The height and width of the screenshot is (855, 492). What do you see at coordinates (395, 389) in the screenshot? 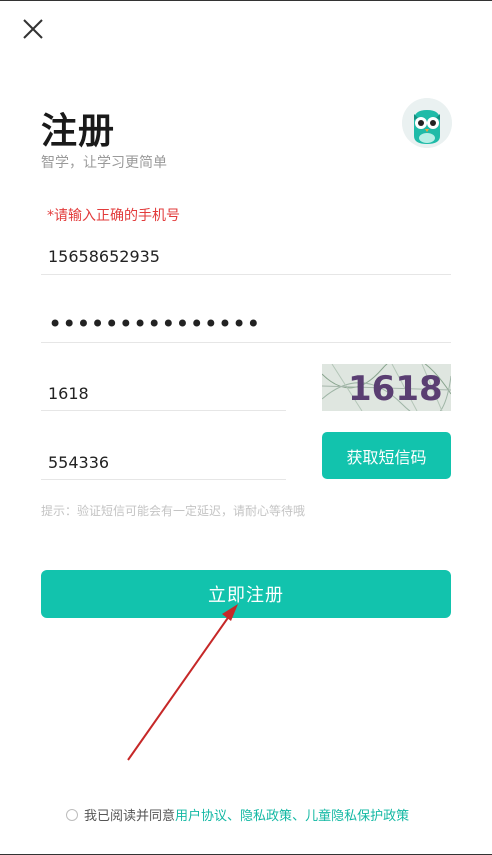
I see `captcha-text: 1618` at bounding box center [395, 389].